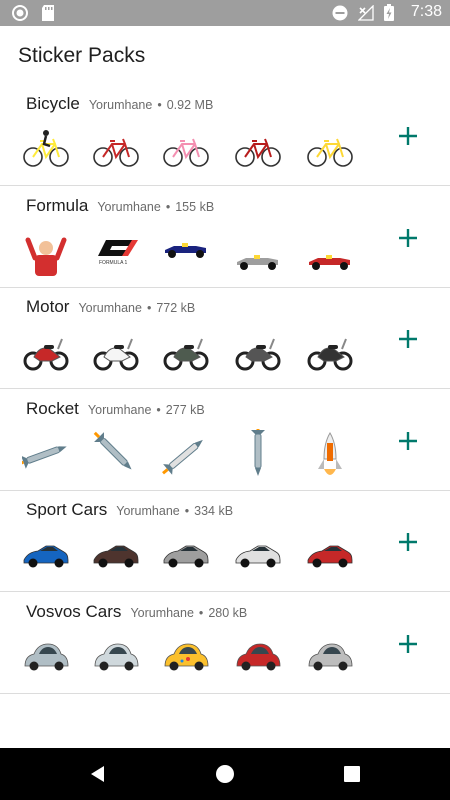 The width and height of the screenshot is (450, 800). I want to click on bicycle-pink-sticker, so click(186, 149).